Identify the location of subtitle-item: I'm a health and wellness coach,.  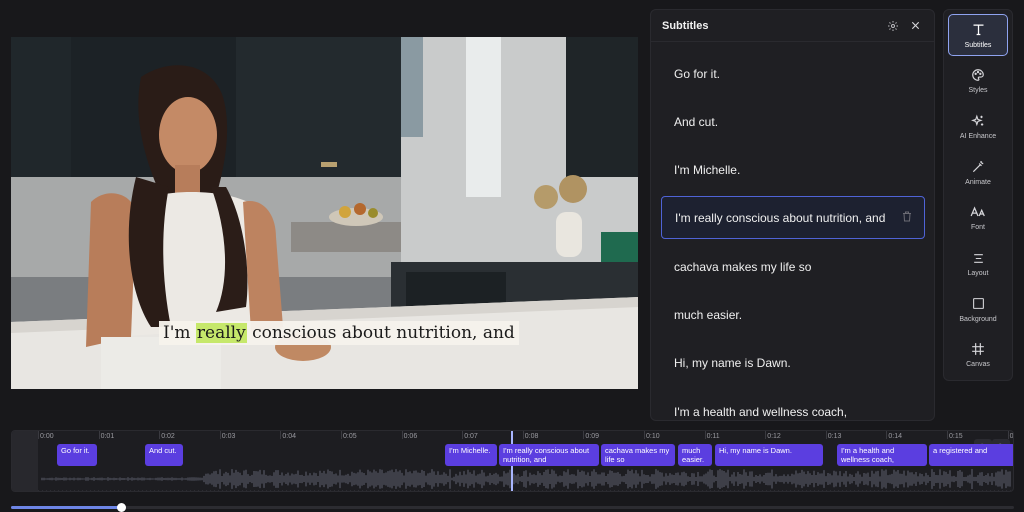
(793, 405).